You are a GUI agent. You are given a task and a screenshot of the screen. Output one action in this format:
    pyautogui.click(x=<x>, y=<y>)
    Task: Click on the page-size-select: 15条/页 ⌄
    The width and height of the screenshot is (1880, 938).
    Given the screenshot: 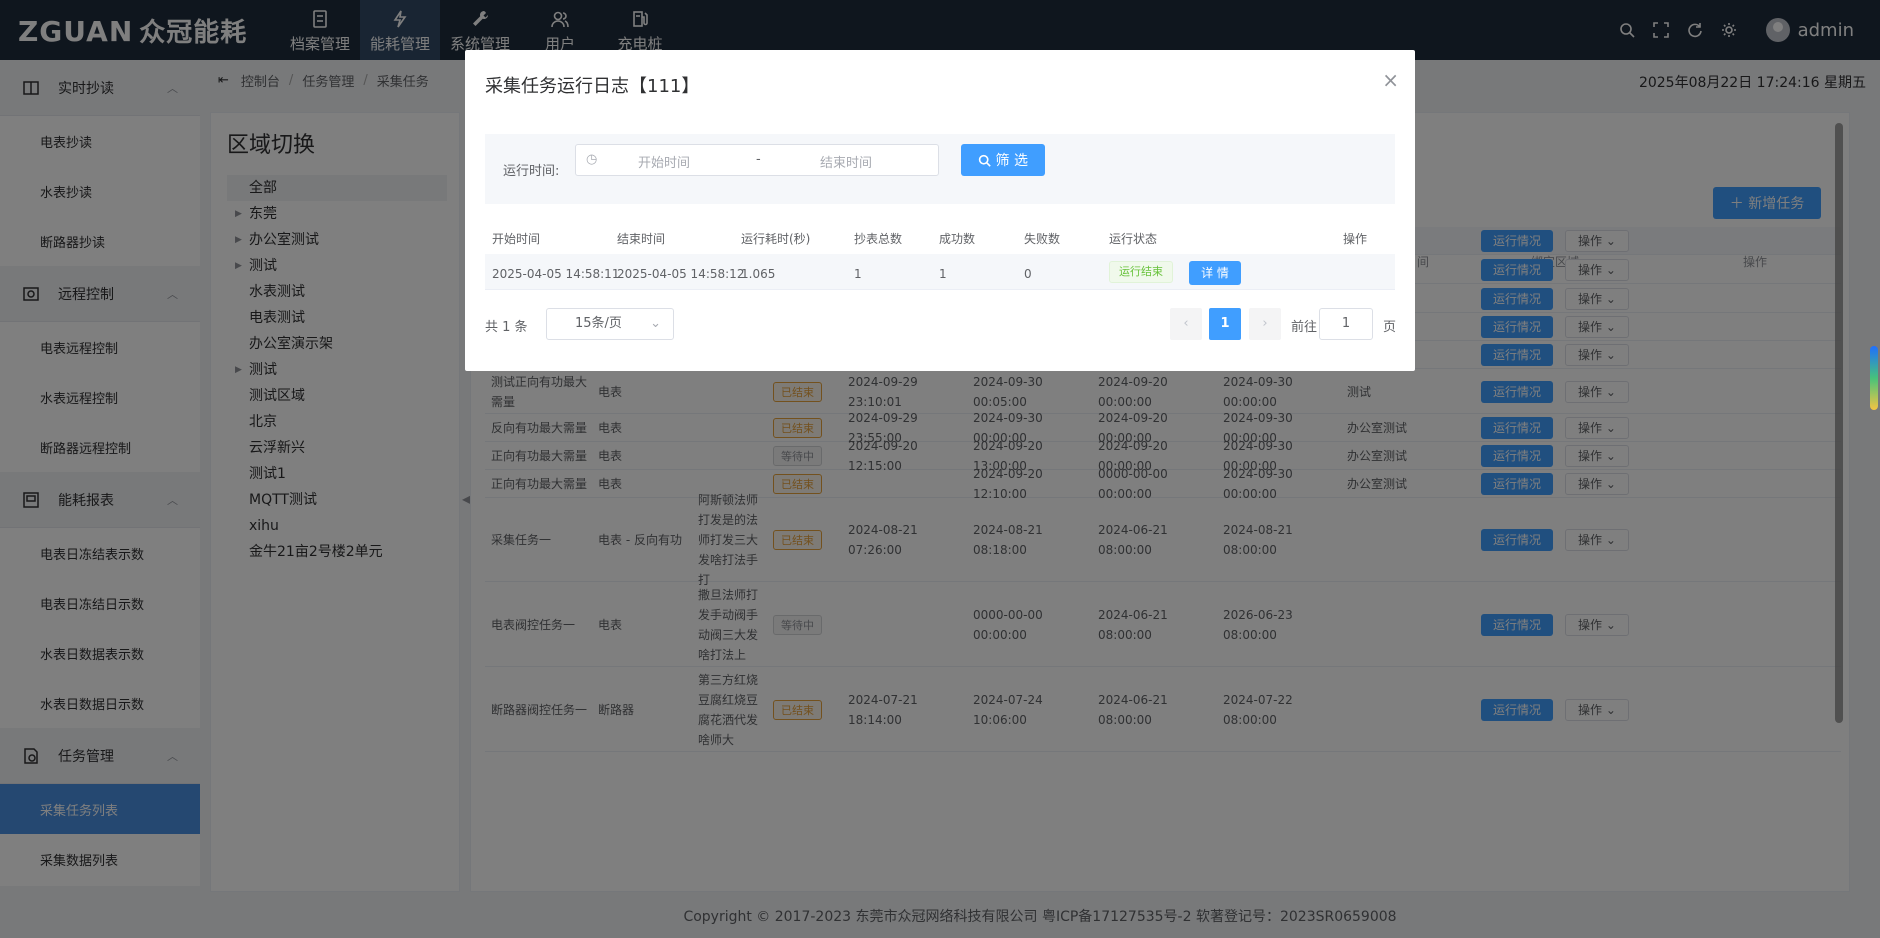 What is the action you would take?
    pyautogui.click(x=610, y=324)
    